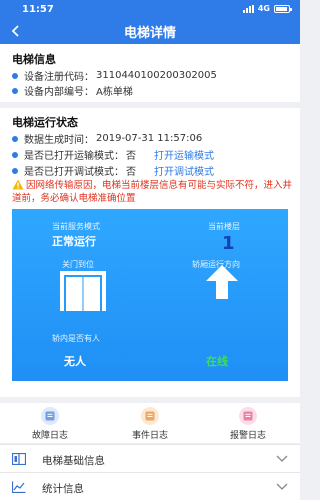 The width and height of the screenshot is (320, 500). I want to click on log-shortcuts: 故障日志 事件日志 报警日志, so click(150, 420).